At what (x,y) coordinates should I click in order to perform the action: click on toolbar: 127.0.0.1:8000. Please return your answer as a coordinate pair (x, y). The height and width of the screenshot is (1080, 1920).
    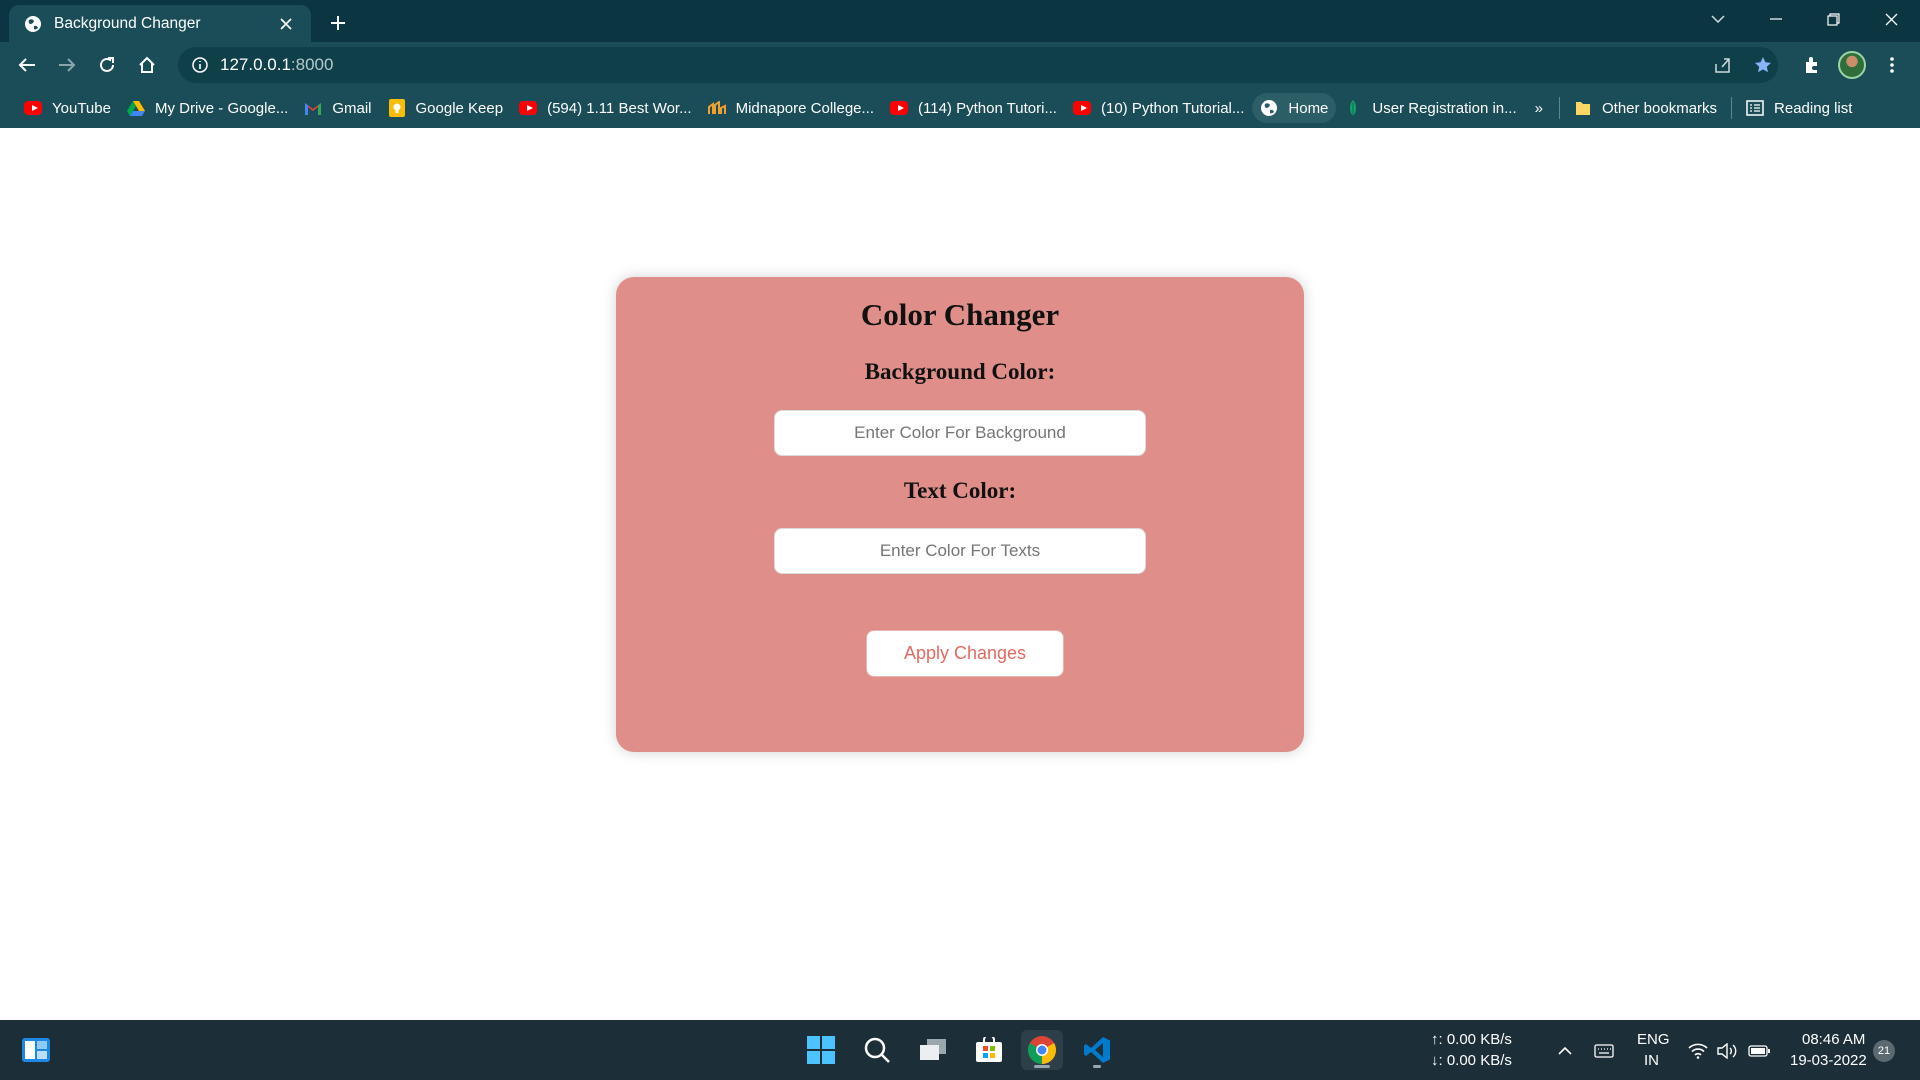
    Looking at the image, I should click on (960, 65).